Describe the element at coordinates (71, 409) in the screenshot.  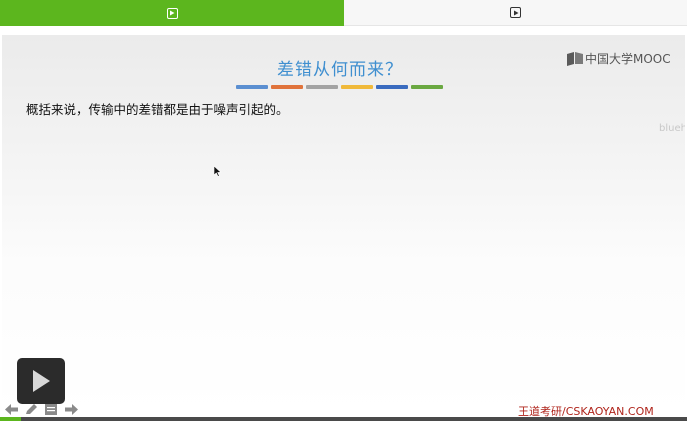
I see `arrow-right-icon` at that location.